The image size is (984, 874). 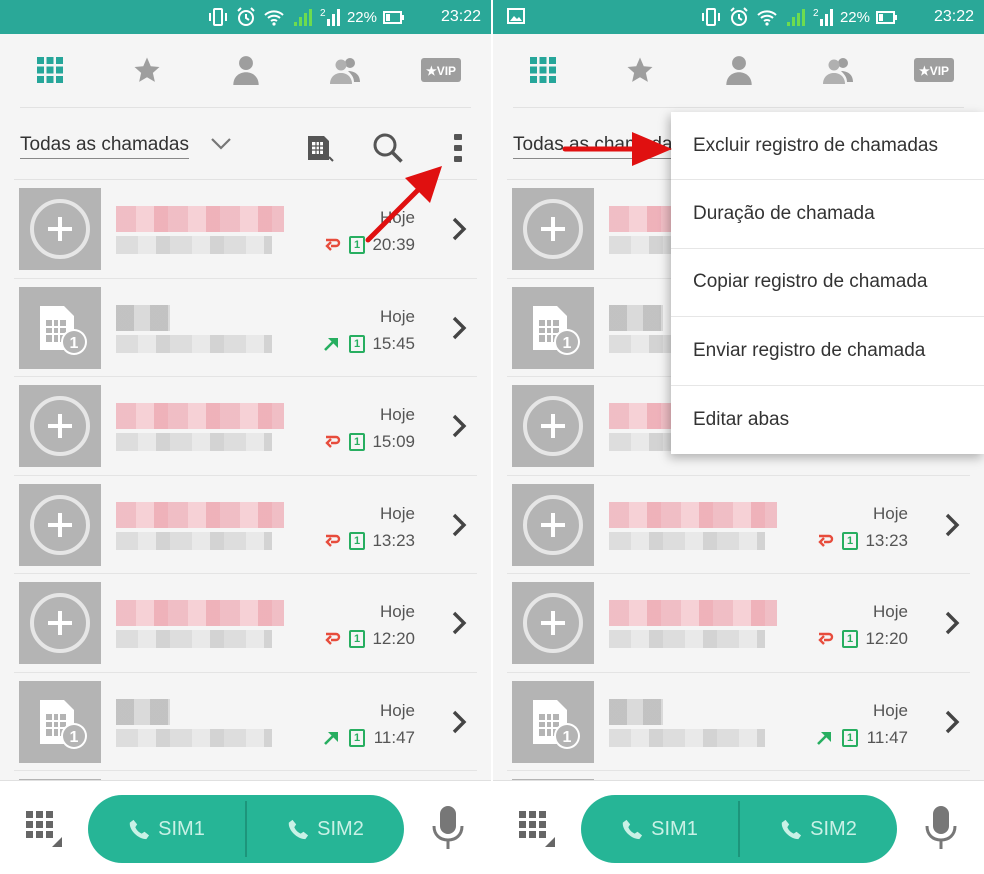 I want to click on phone-icon, so click(x=139, y=829).